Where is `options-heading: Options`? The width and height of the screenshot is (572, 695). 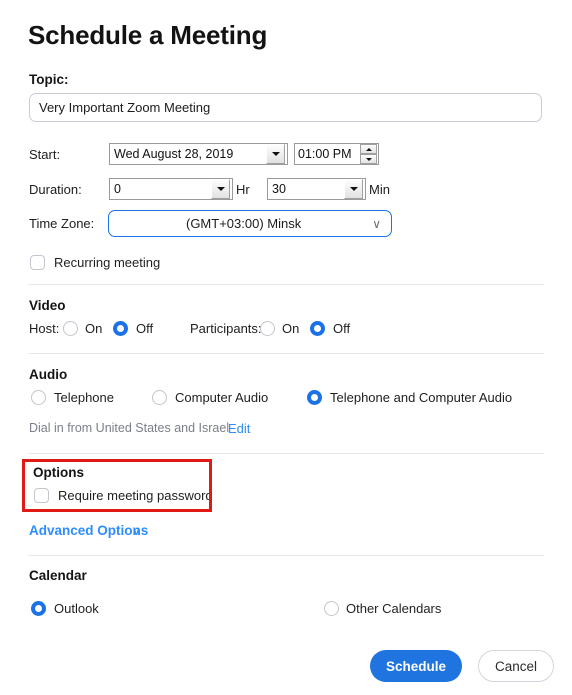 options-heading: Options is located at coordinates (58, 472).